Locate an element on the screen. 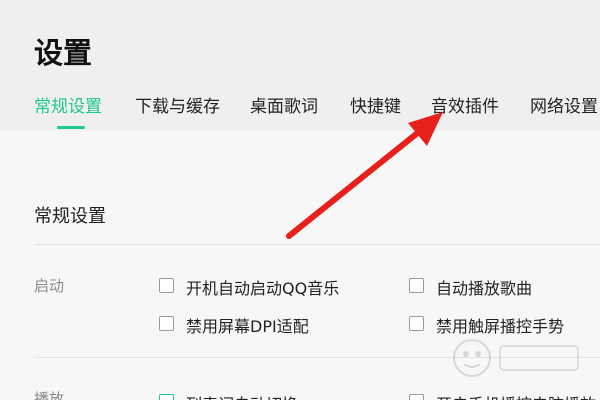 This screenshot has width=600, height=400. row-label-playback: 播放 is located at coordinates (49, 395).